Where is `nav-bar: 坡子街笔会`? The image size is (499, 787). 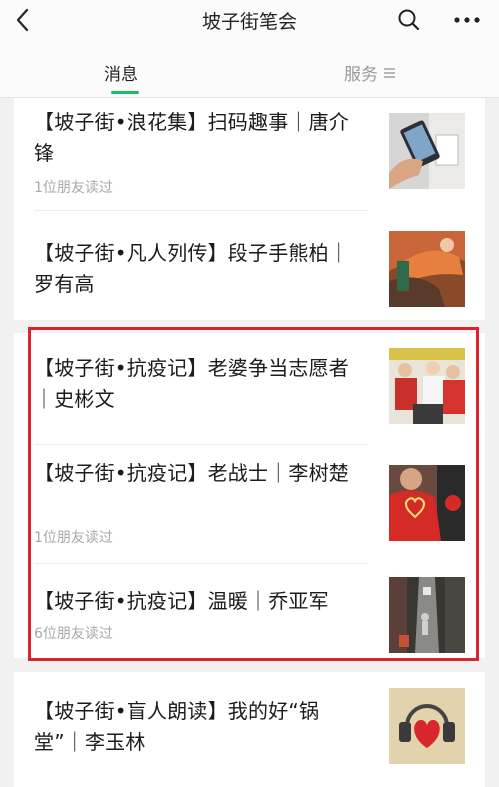
nav-bar: 坡子街笔会 is located at coordinates (249, 20).